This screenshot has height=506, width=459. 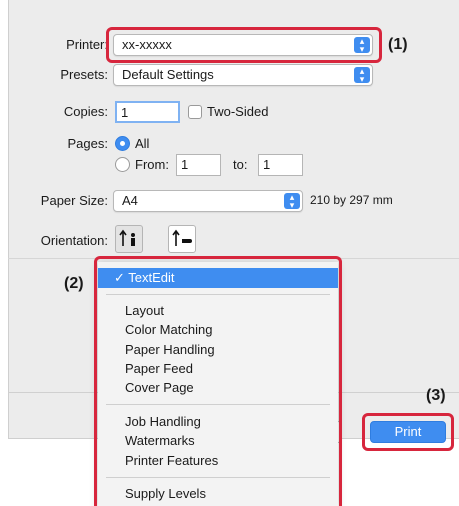 I want to click on pages-from-label: From:, so click(x=152, y=164).